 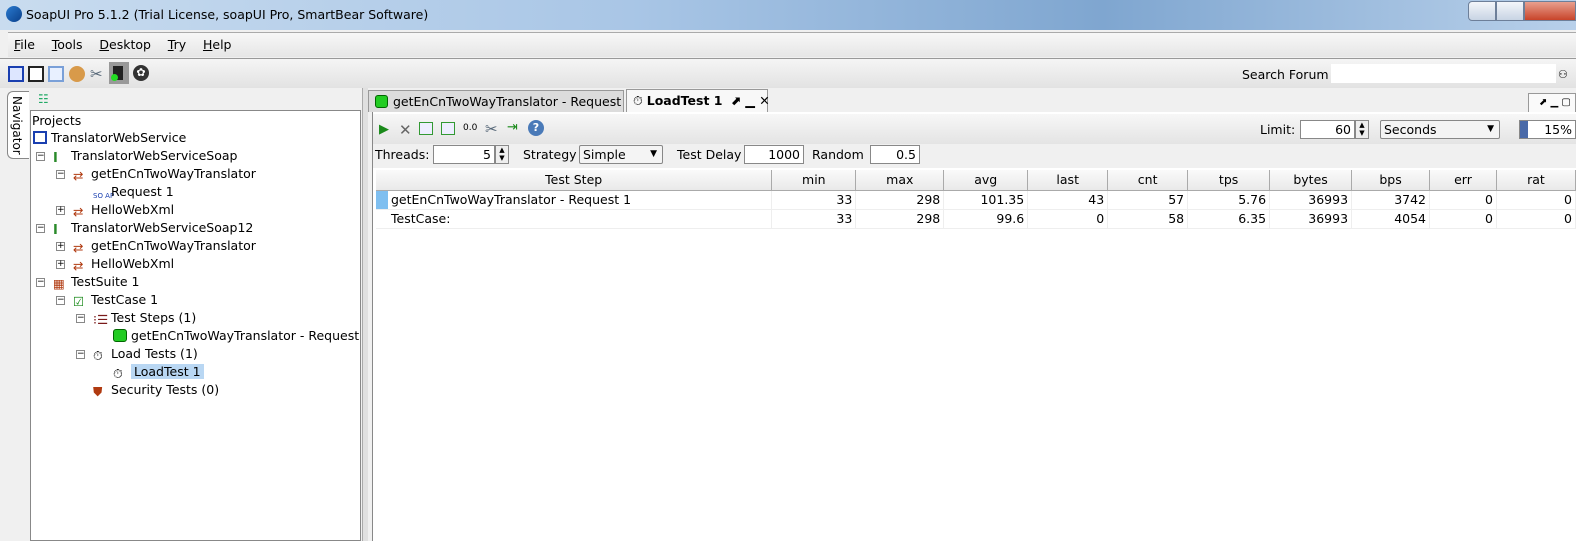 What do you see at coordinates (242, 335) in the screenshot?
I see `tree-node-teststep: getEnCnTwoWayTranslator - Request 1` at bounding box center [242, 335].